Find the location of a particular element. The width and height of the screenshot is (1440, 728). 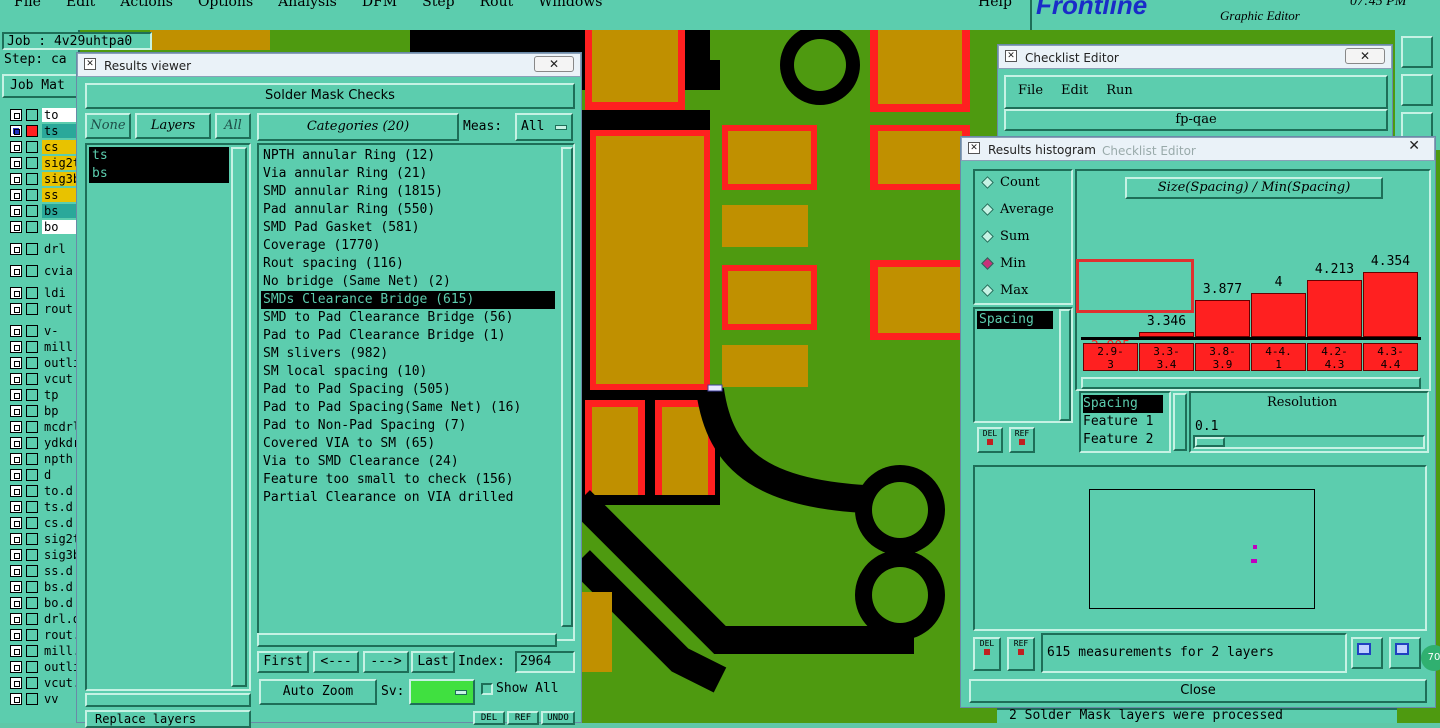

menu-item-rout: Rout is located at coordinates (497, 5).